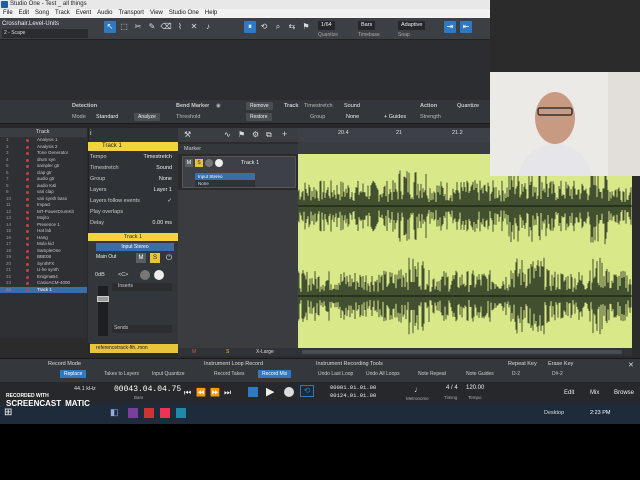  What do you see at coordinates (157, 157) in the screenshot?
I see `tempo-value: Timestretch` at bounding box center [157, 157].